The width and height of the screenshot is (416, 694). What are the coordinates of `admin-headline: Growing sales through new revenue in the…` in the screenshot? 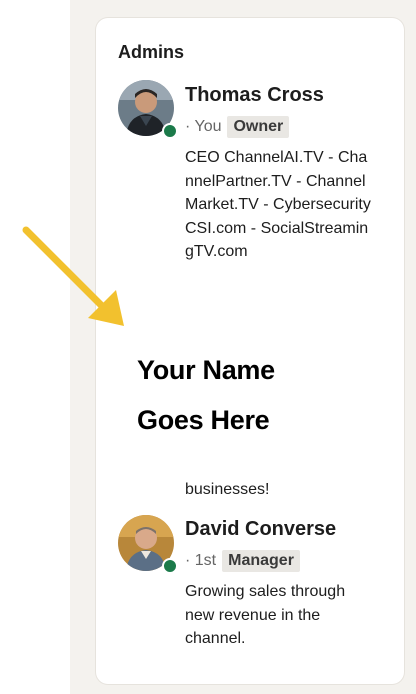 It's located at (265, 615).